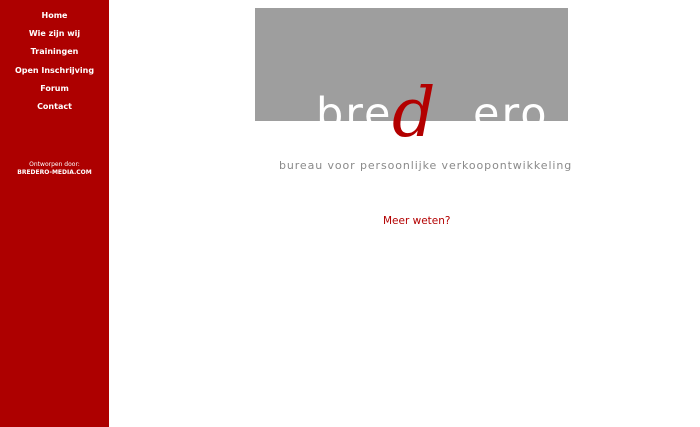 Image resolution: width=700 pixels, height=427 pixels. What do you see at coordinates (54, 172) in the screenshot?
I see `credit-link: BREDERO-MEDIA.COM` at bounding box center [54, 172].